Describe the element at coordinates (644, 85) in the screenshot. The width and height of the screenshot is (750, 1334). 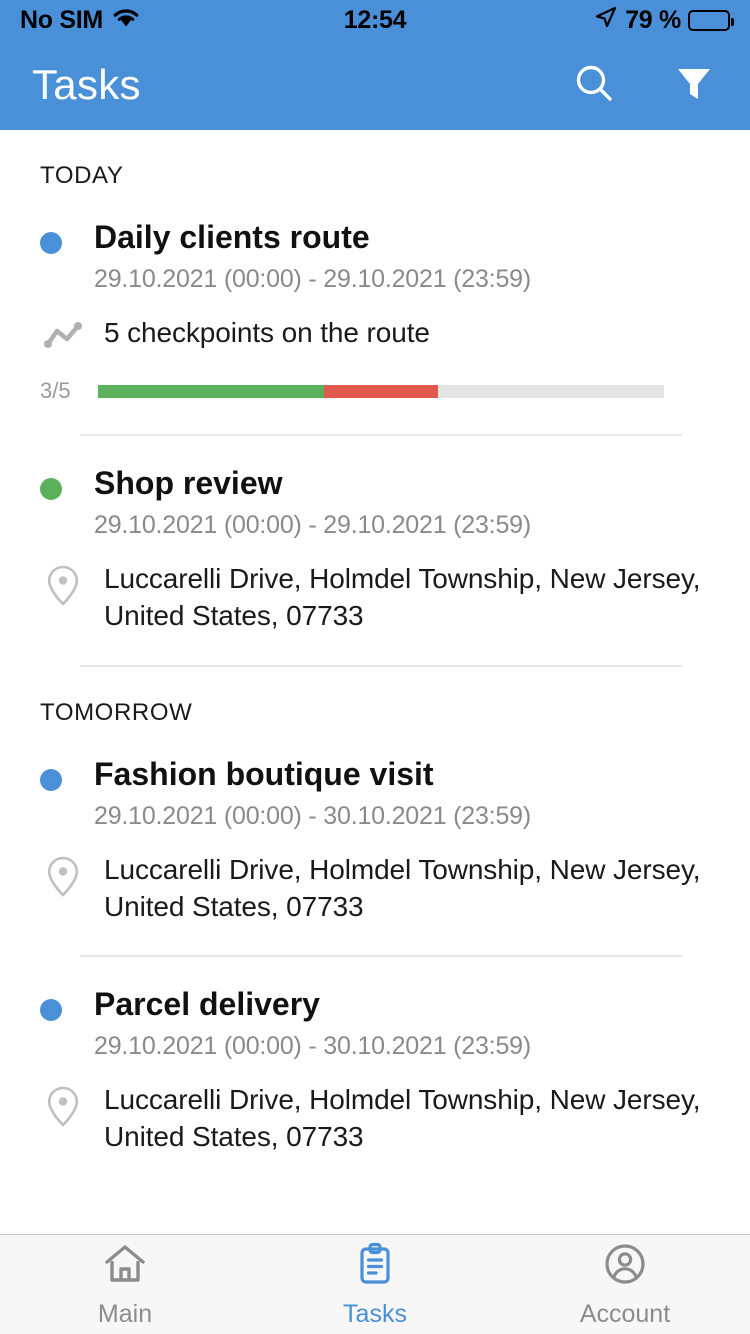
I see `app-bar-actions` at that location.